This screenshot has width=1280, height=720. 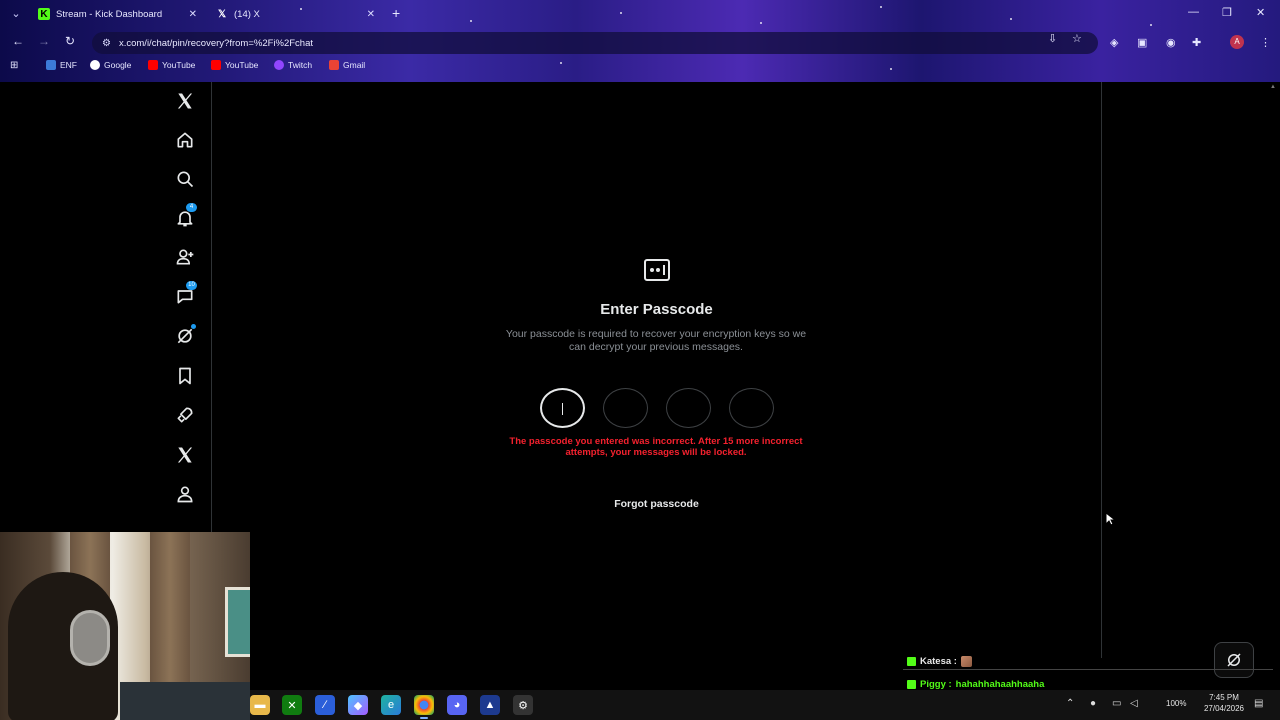 I want to click on app-icon: ∕, so click(x=325, y=705).